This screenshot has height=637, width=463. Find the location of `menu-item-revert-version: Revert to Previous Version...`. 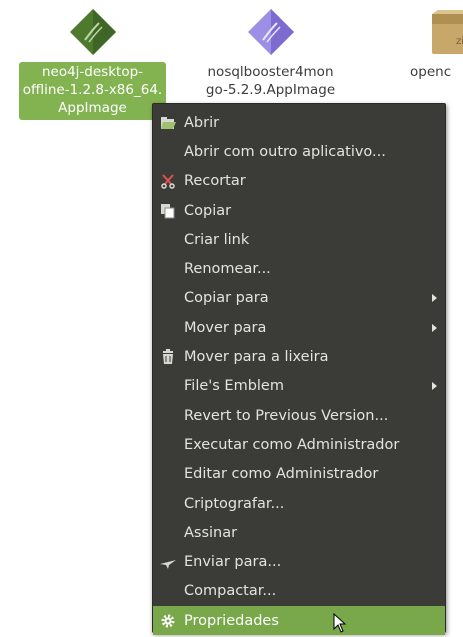

menu-item-revert-version: Revert to Previous Version... is located at coordinates (299, 415).